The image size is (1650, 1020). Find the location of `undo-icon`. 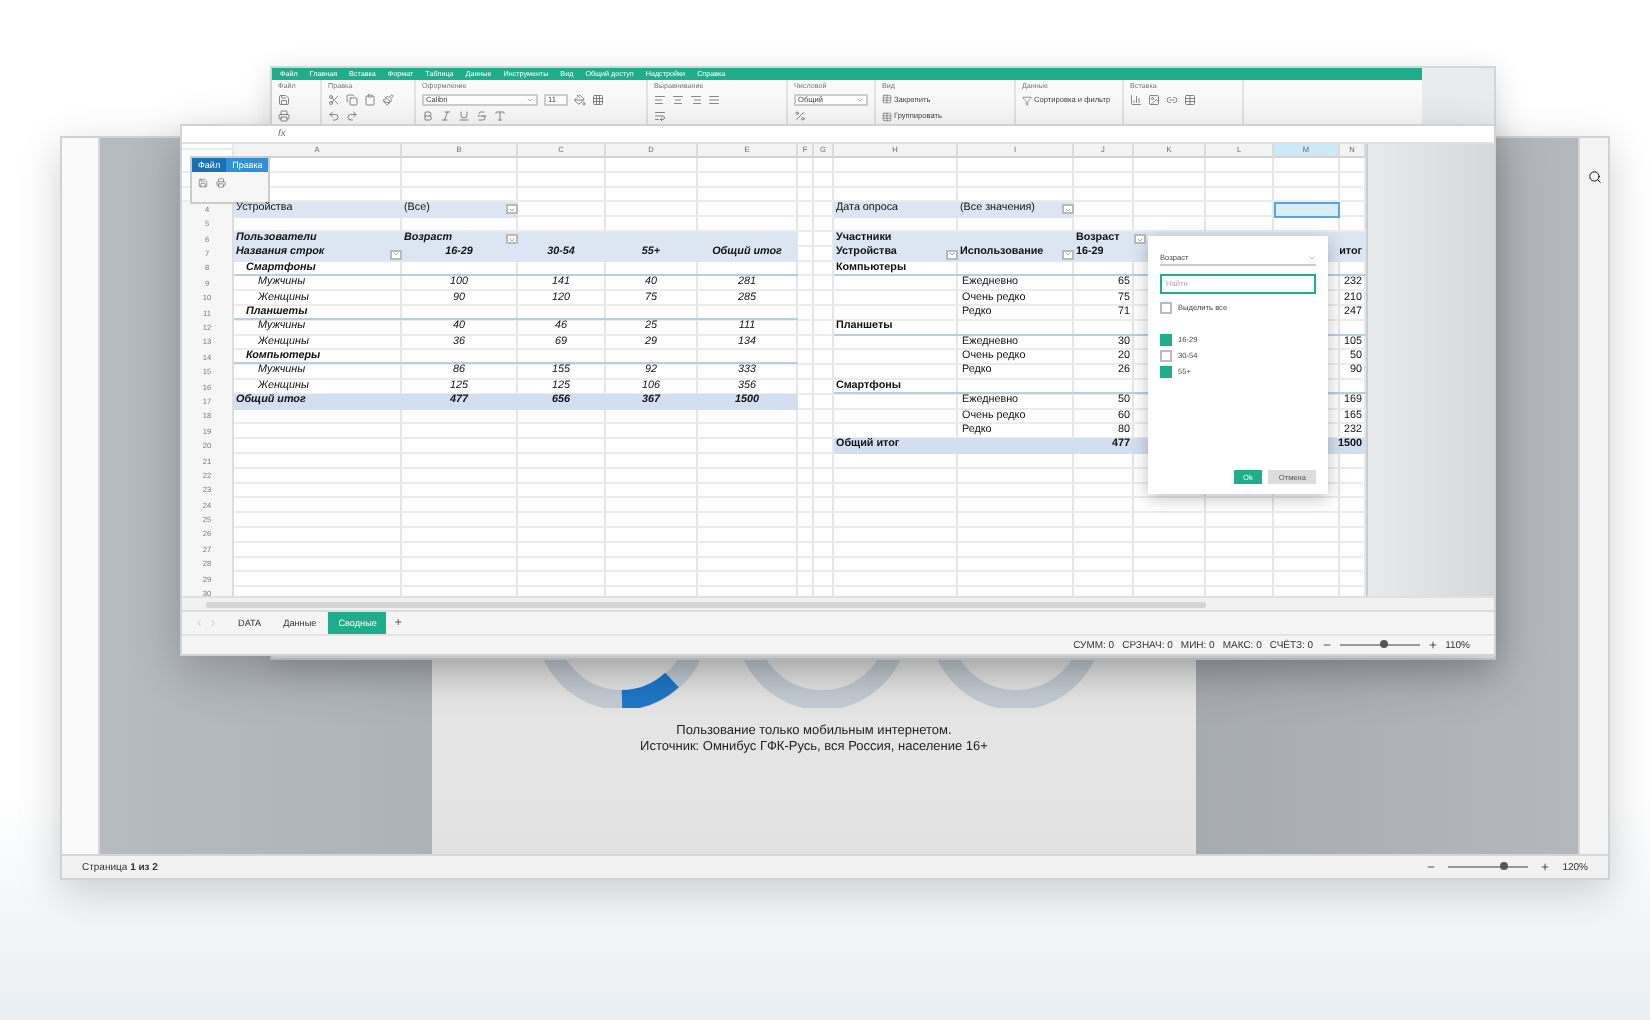

undo-icon is located at coordinates (334, 116).